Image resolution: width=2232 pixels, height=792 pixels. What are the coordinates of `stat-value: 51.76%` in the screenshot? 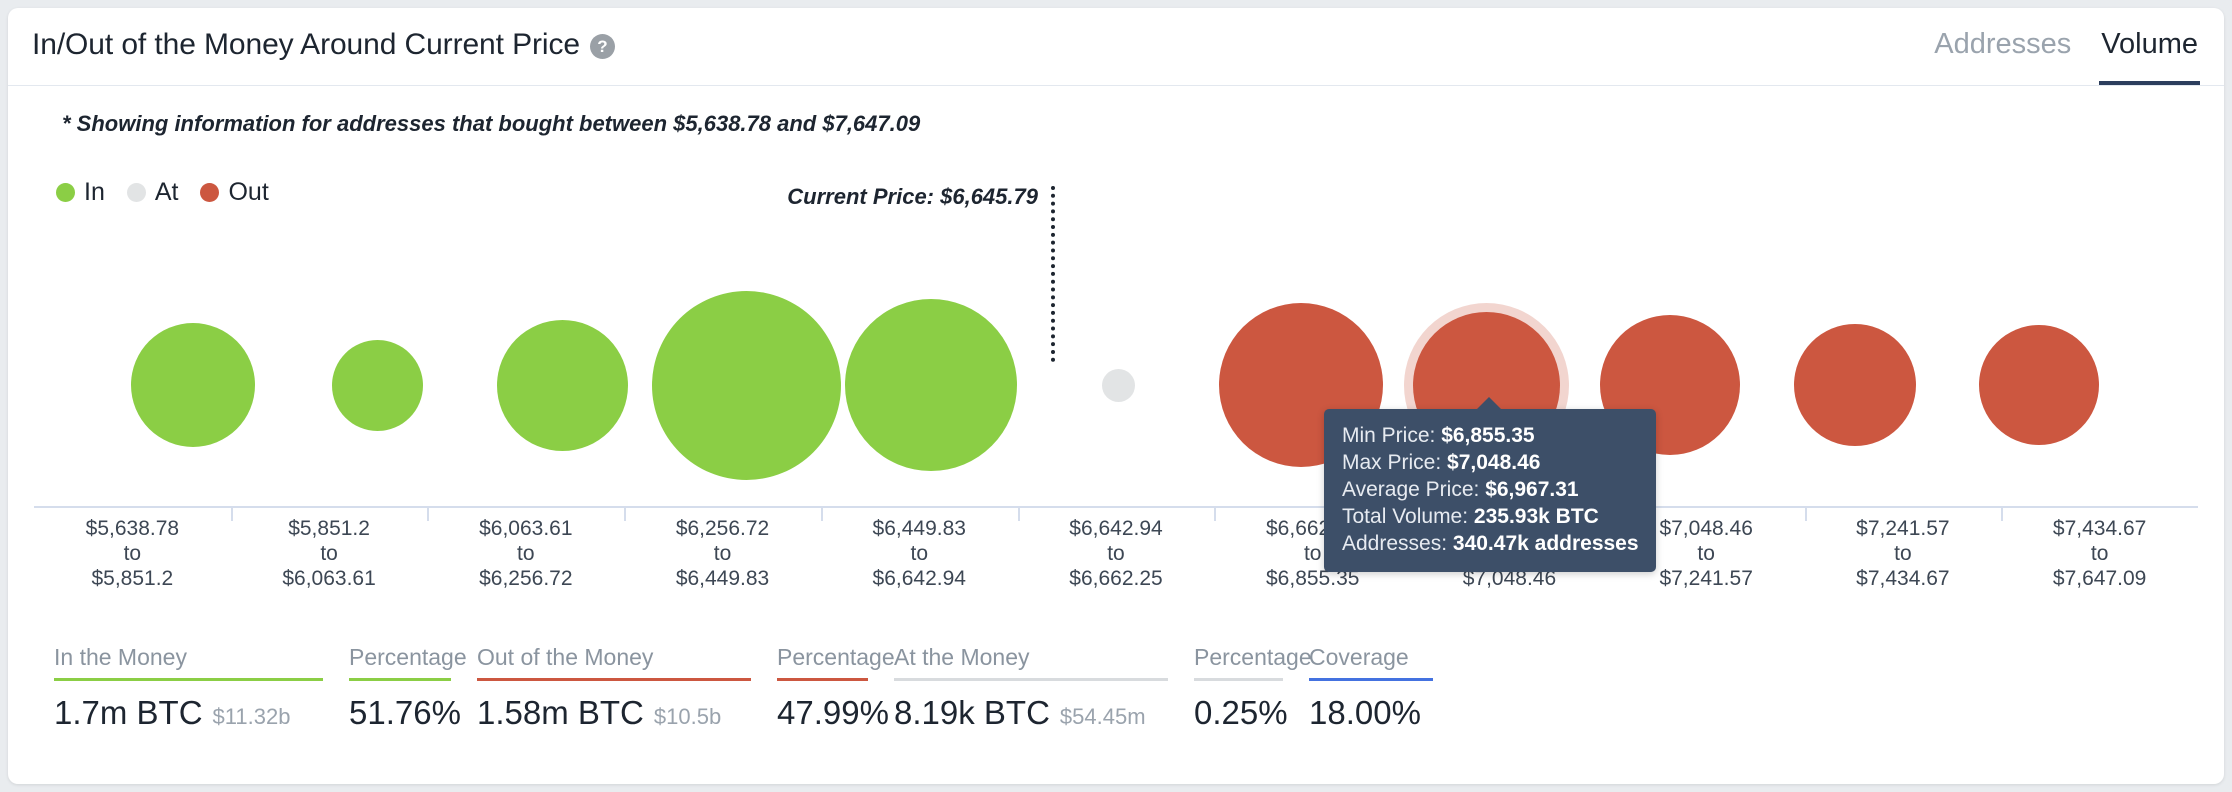 It's located at (405, 712).